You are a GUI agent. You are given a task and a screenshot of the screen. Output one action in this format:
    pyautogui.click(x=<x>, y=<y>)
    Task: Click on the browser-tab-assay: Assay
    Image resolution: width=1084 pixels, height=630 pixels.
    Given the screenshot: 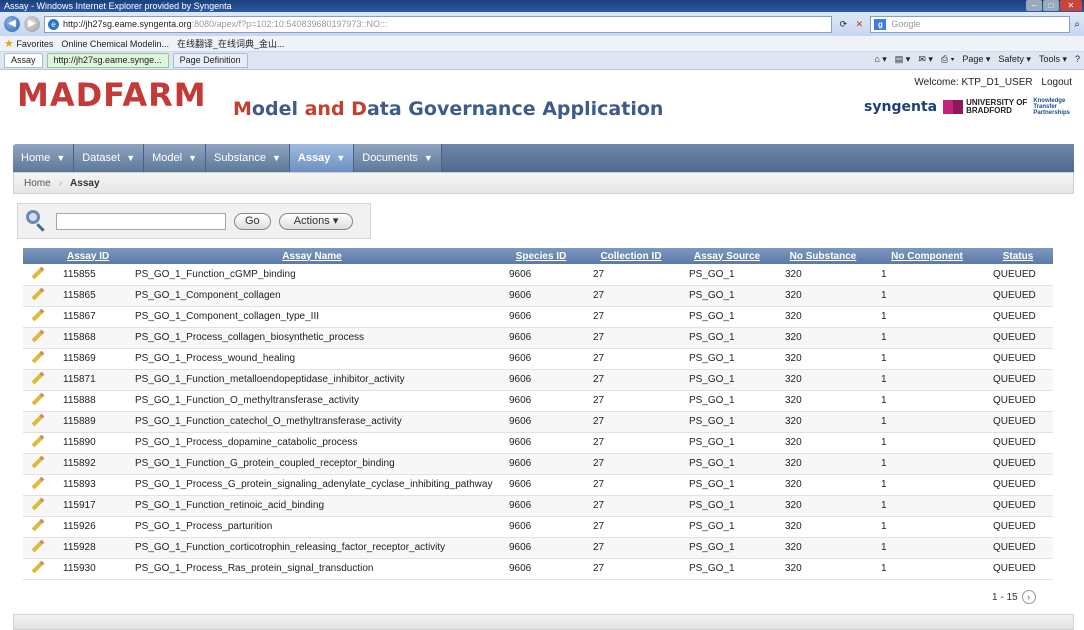 What is the action you would take?
    pyautogui.click(x=23, y=60)
    